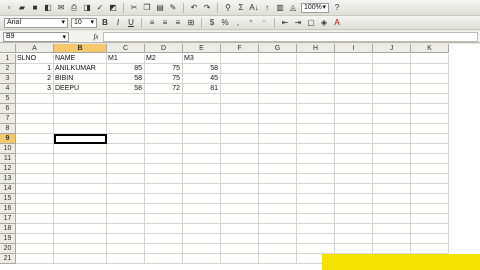  What do you see at coordinates (80, 129) in the screenshot?
I see `cell-b8` at bounding box center [80, 129].